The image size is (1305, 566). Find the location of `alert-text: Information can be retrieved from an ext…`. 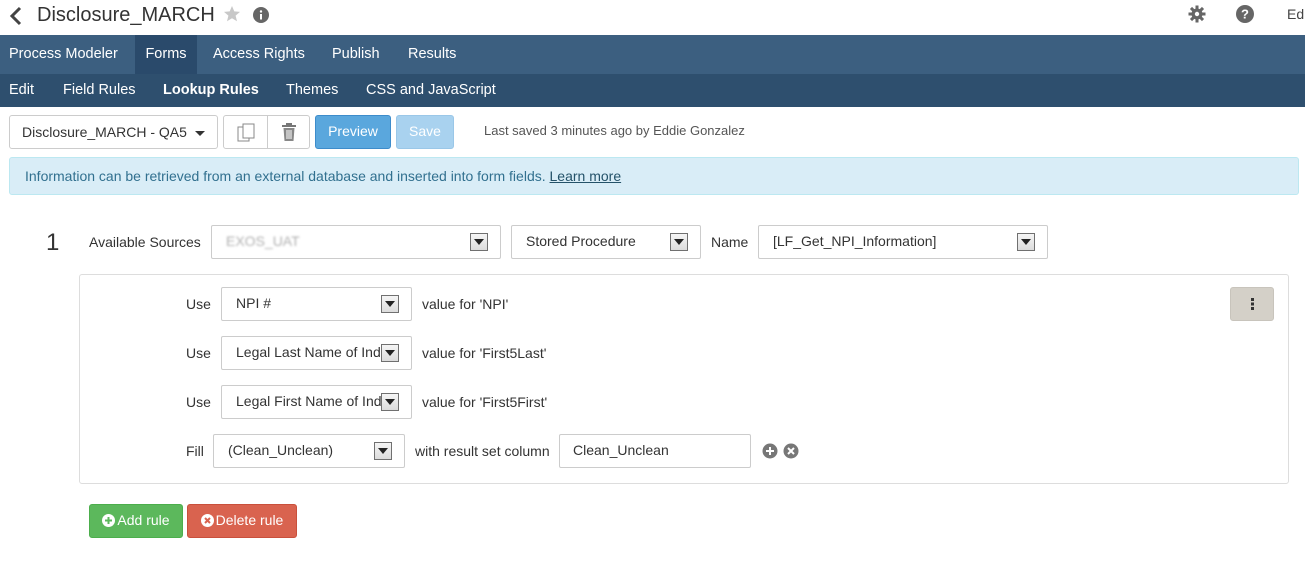

alert-text: Information can be retrieved from an ext… is located at coordinates (285, 176).